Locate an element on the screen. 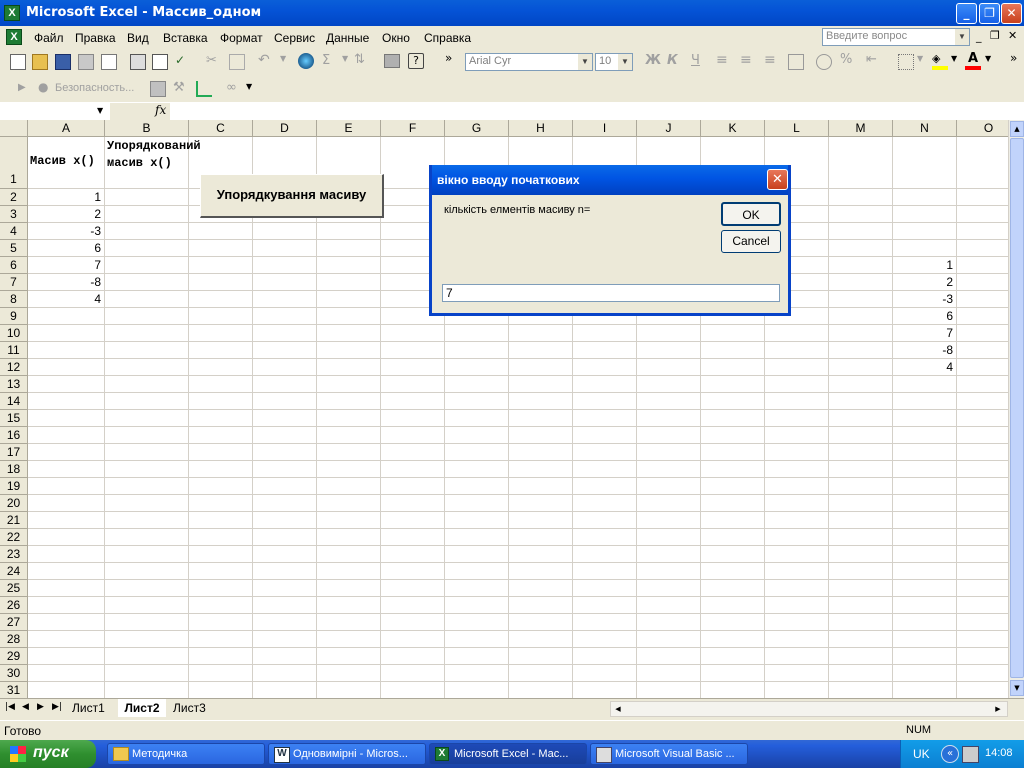 Image resolution: width=1024 pixels, height=768 pixels. autosum-icon: Σ is located at coordinates (326, 60).